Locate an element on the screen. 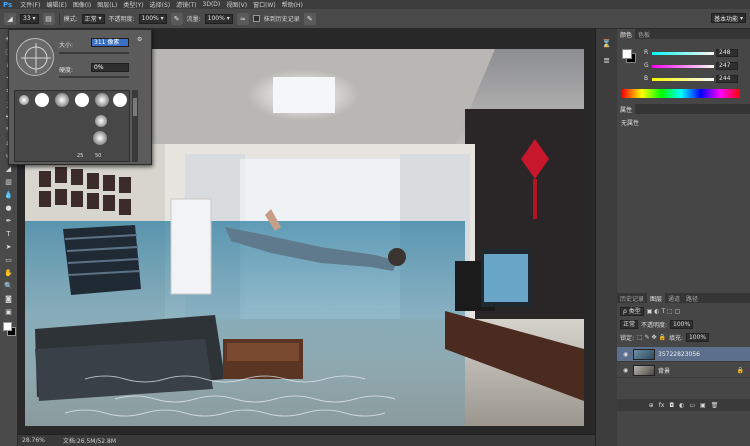 Image resolution: width=750 pixels, height=446 pixels. flow-field: 100% ▾ is located at coordinates (218, 18).